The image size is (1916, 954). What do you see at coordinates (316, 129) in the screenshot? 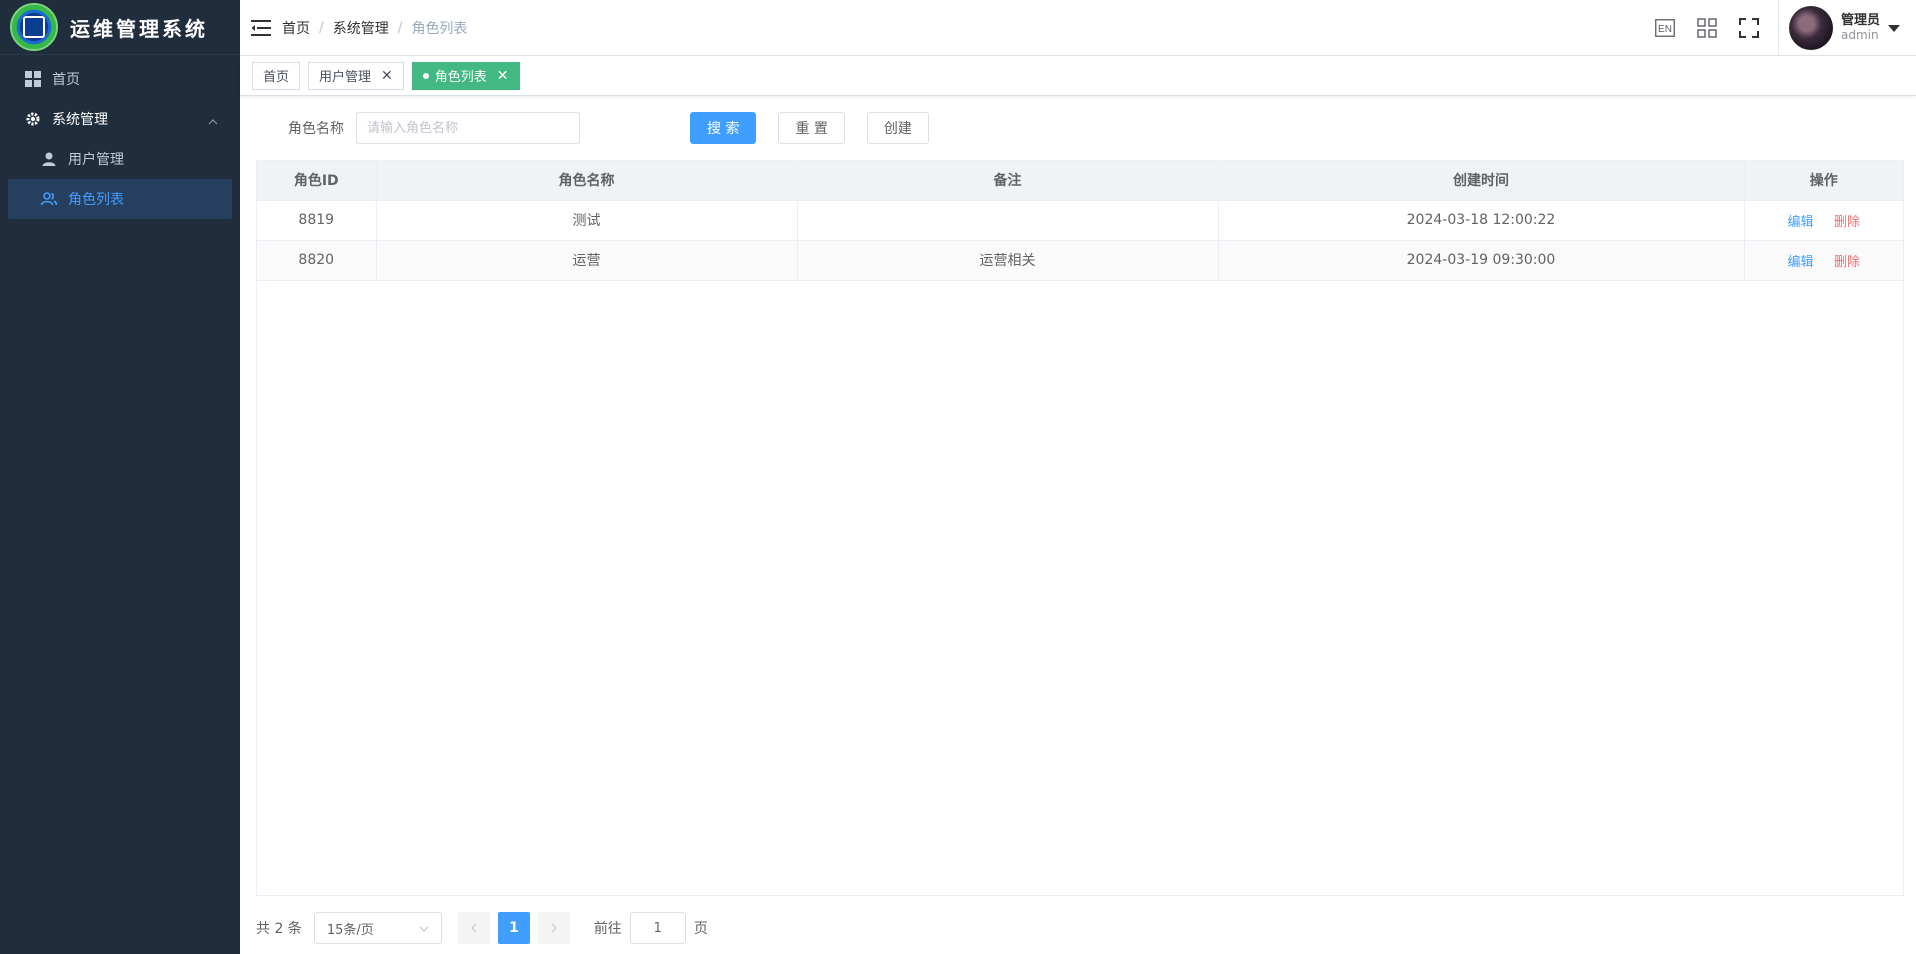
I see `role-name-label: 角色名称` at bounding box center [316, 129].